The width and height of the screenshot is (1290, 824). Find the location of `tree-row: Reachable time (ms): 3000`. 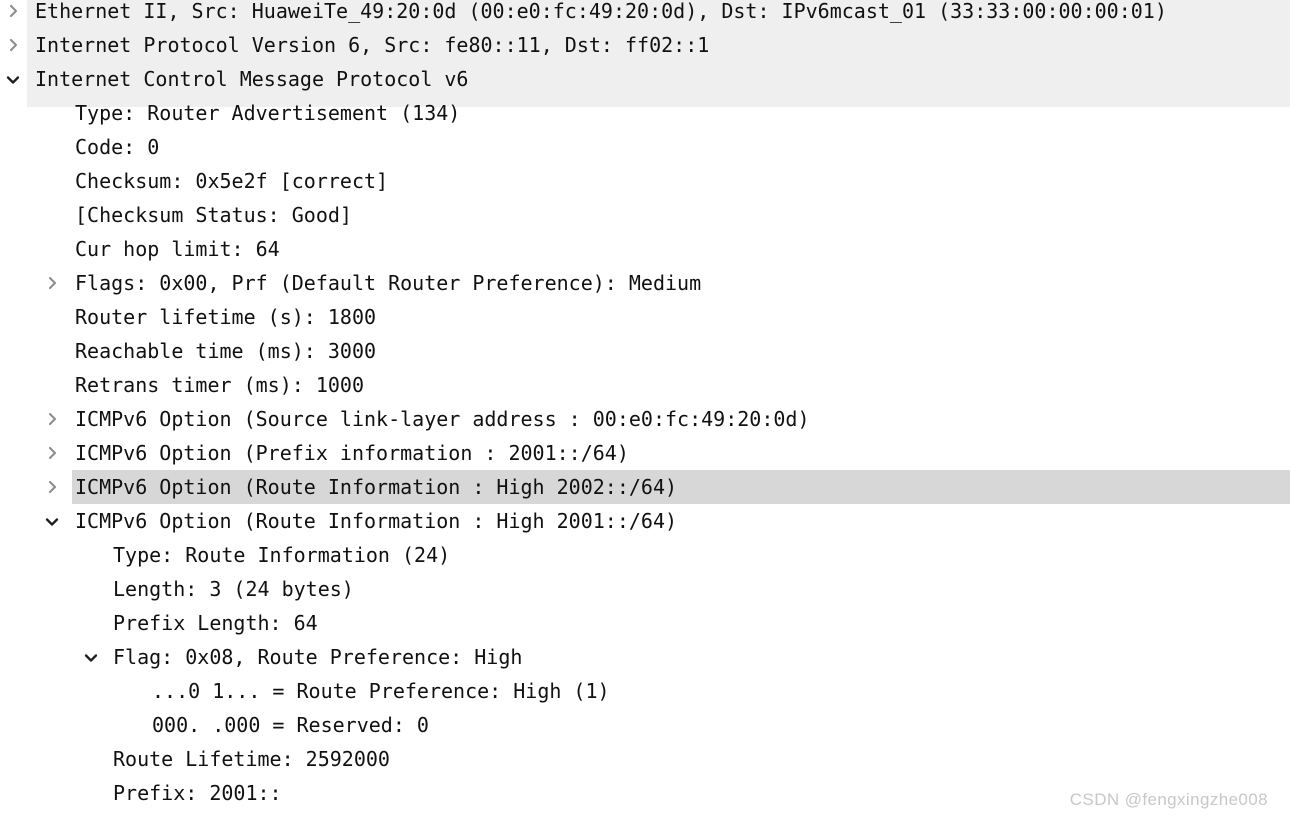

tree-row: Reachable time (ms): 3000 is located at coordinates (645, 351).